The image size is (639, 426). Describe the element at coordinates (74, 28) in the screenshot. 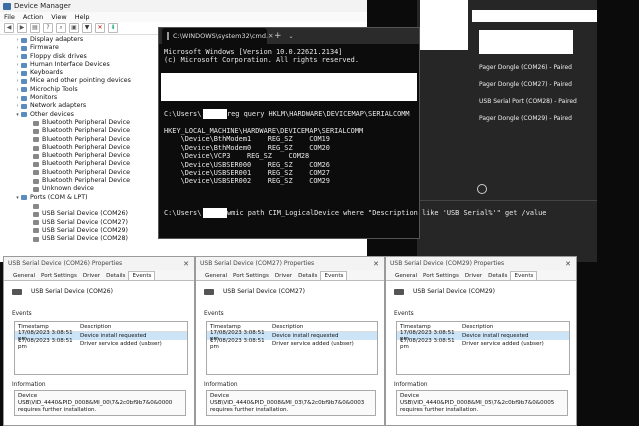

I see `update-driver-icon: ▣` at that location.